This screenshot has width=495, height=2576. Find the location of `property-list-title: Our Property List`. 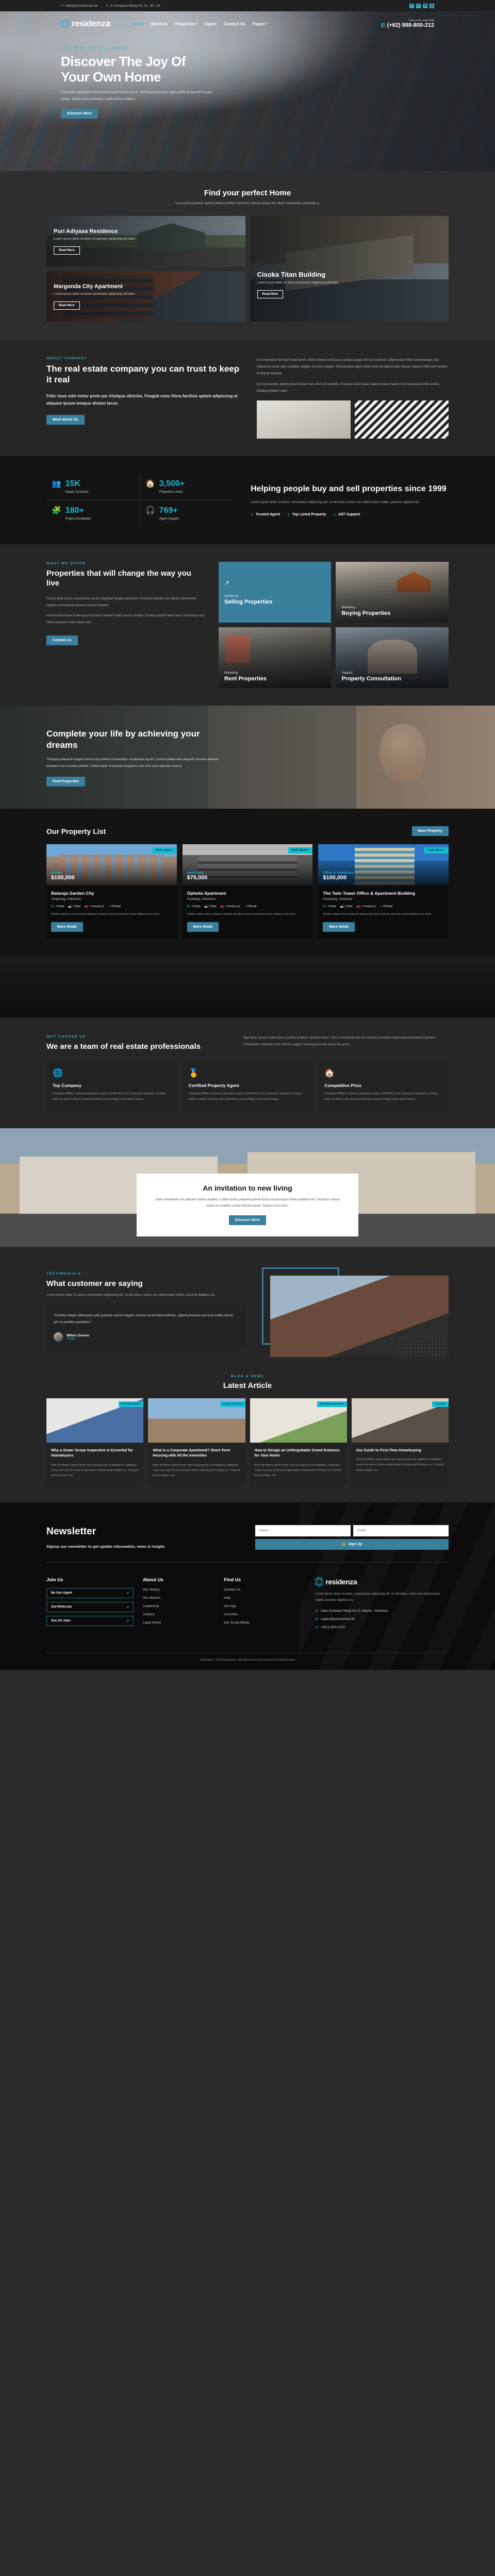

property-list-title: Our Property List is located at coordinates (76, 831).